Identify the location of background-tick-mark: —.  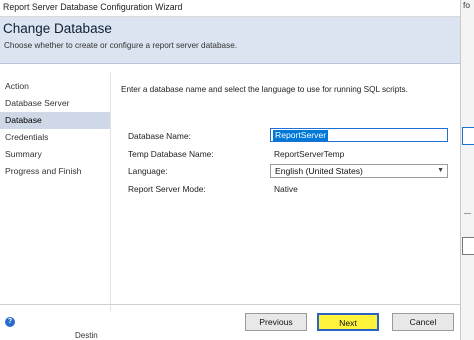
(467, 213).